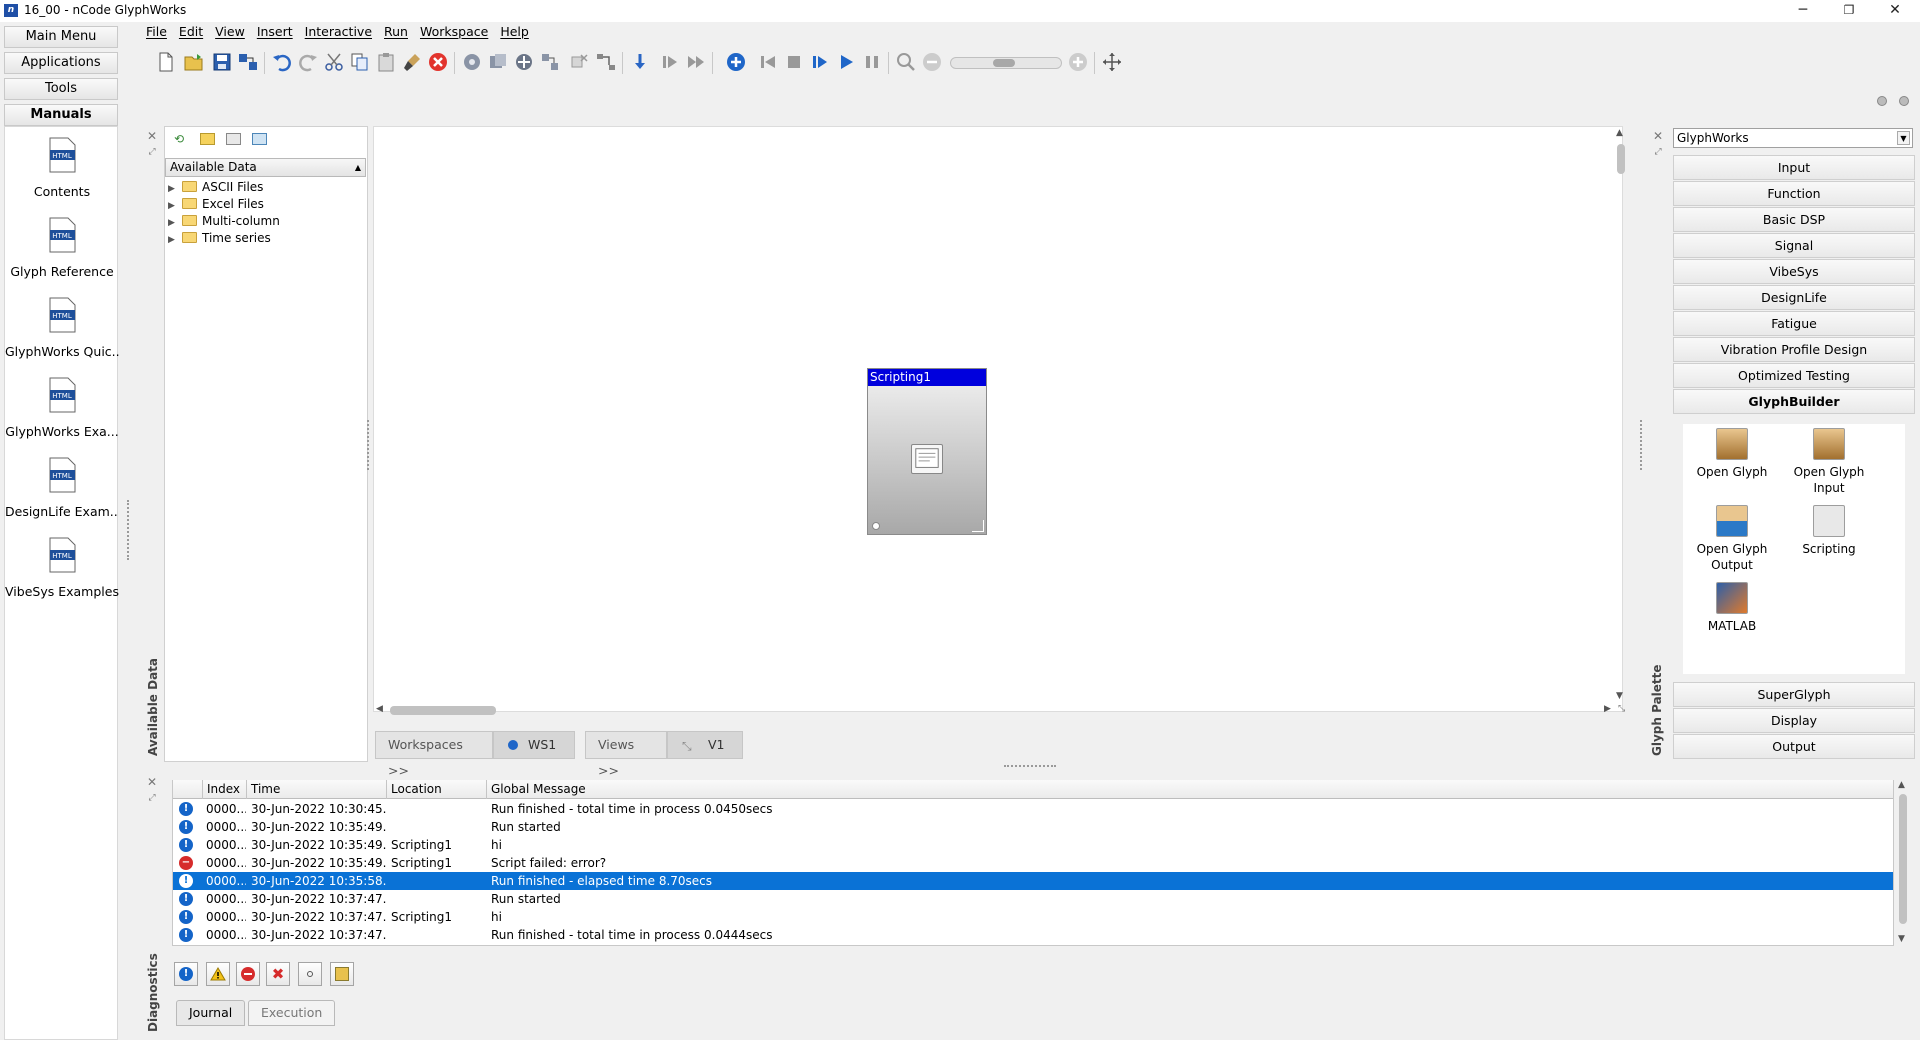 Image resolution: width=1920 pixels, height=1040 pixels. I want to click on glyph-resize-handle, so click(978, 526).